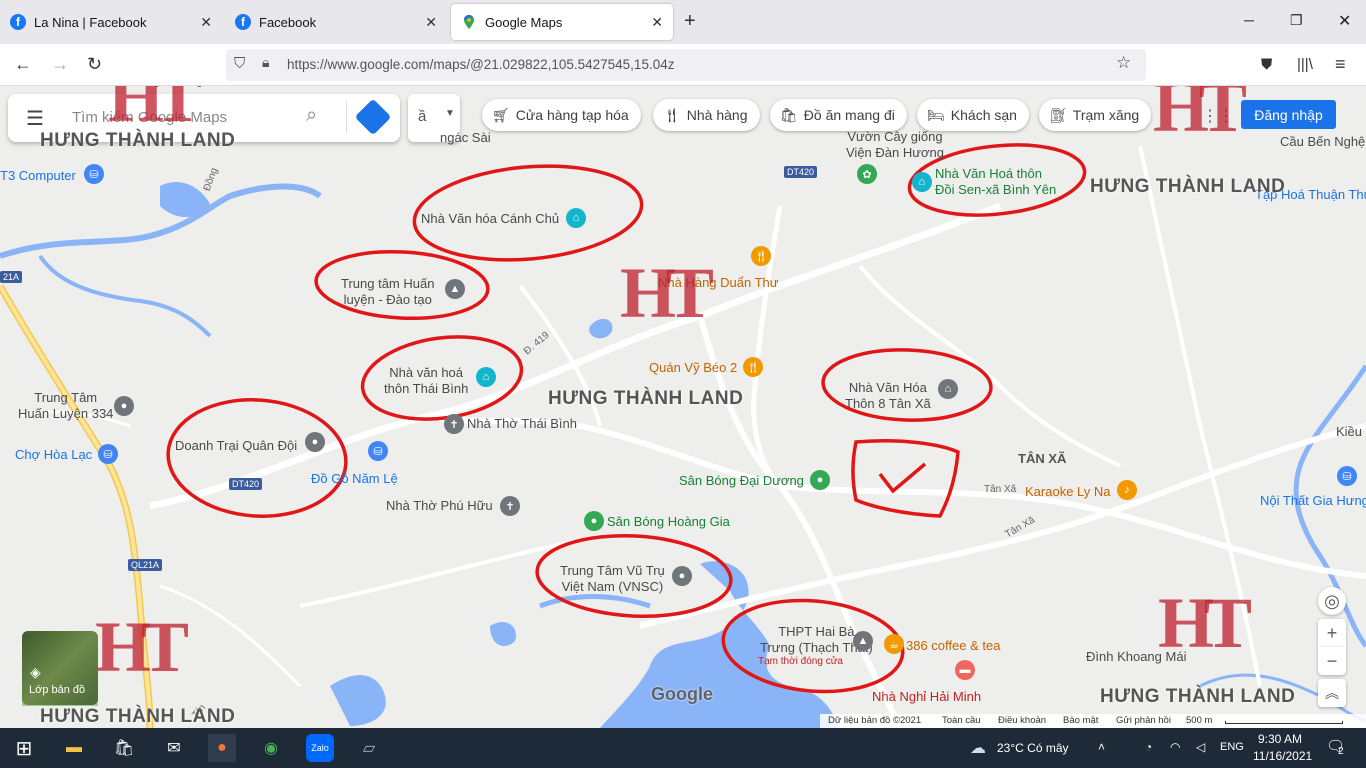 This screenshot has height=768, width=1366. What do you see at coordinates (561, 115) in the screenshot?
I see `chip-grocery: 🛒︎ Cửa hàng tạp hóa` at bounding box center [561, 115].